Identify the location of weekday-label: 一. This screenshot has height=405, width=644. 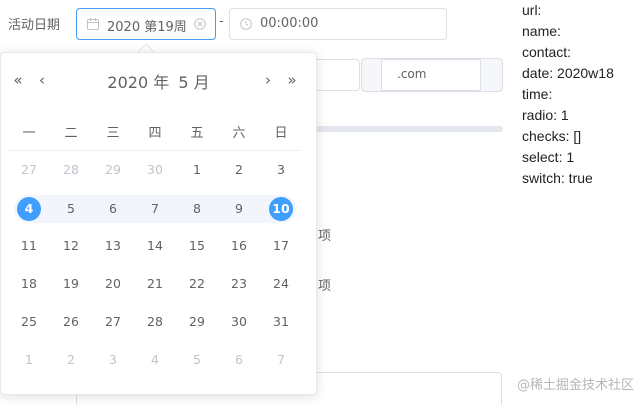
(29, 133).